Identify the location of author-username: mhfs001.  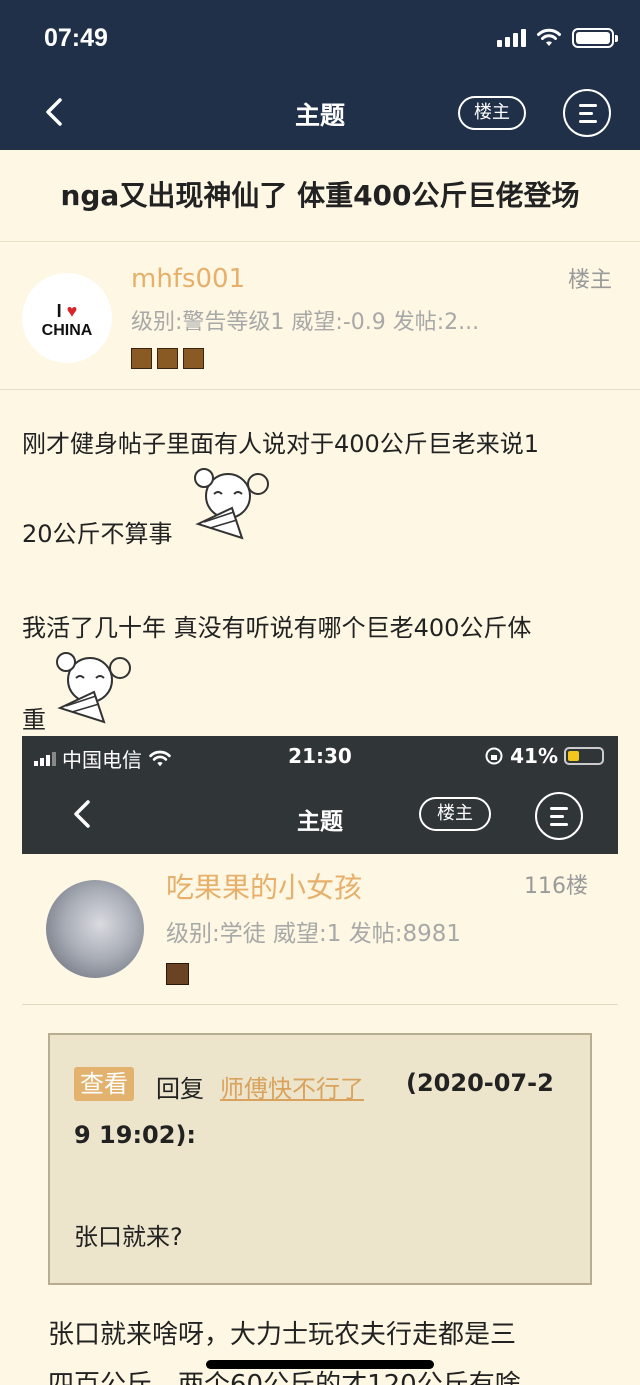
(188, 279).